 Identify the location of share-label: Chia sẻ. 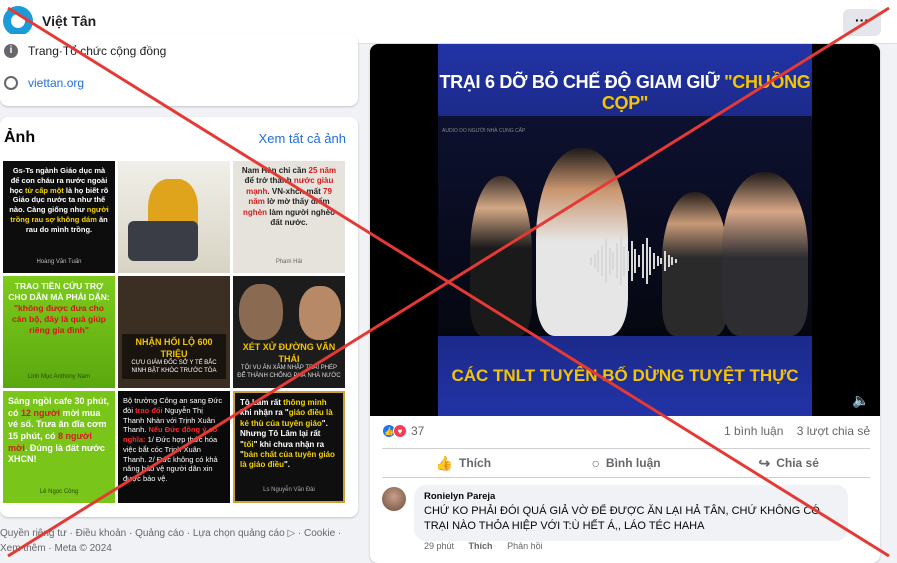
(797, 463).